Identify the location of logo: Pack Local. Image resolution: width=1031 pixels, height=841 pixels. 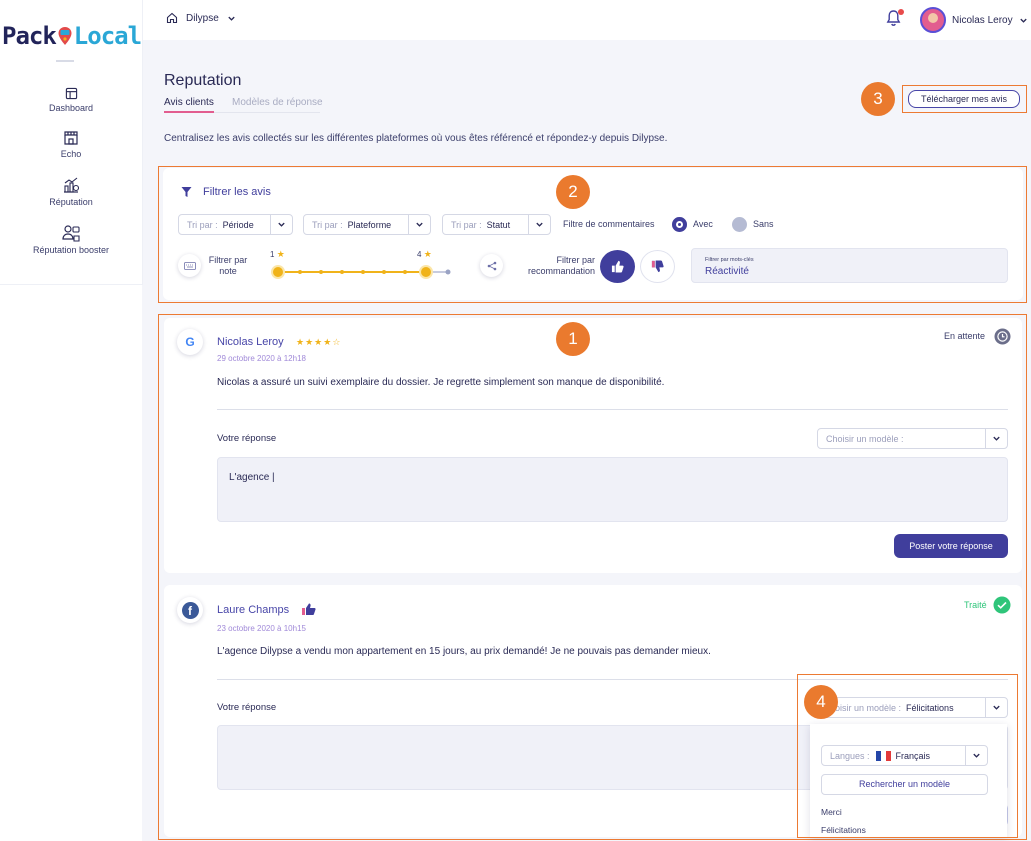
(72, 36).